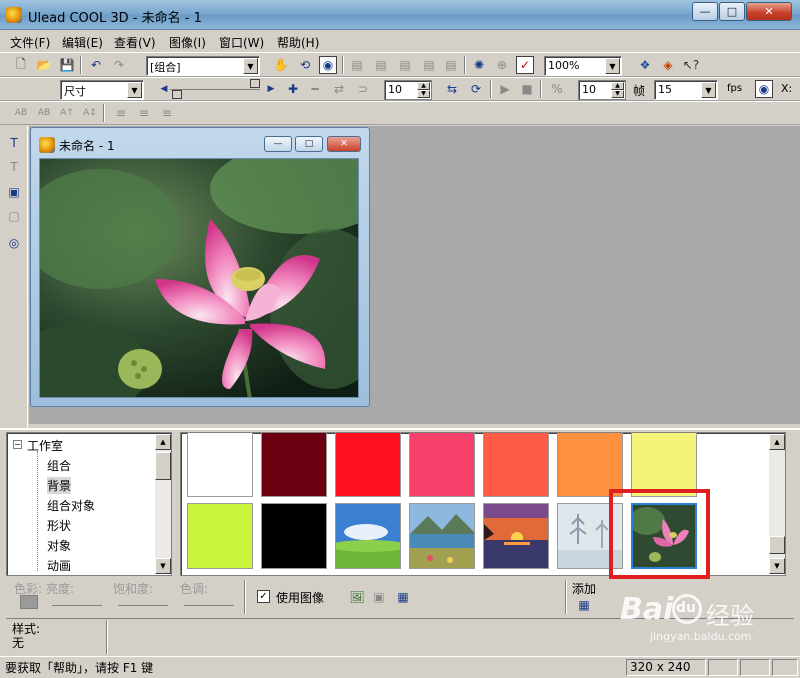  Describe the element at coordinates (167, 113) in the screenshot. I see `align-right-text-icon: ≡` at that location.